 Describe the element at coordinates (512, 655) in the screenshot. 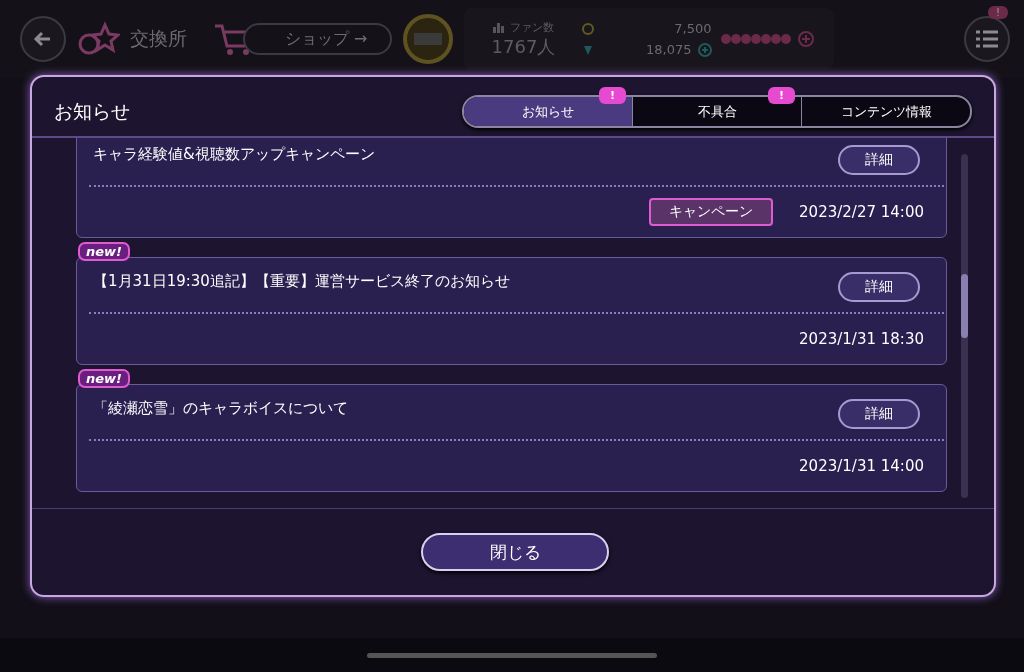

I see `home-indicator` at that location.